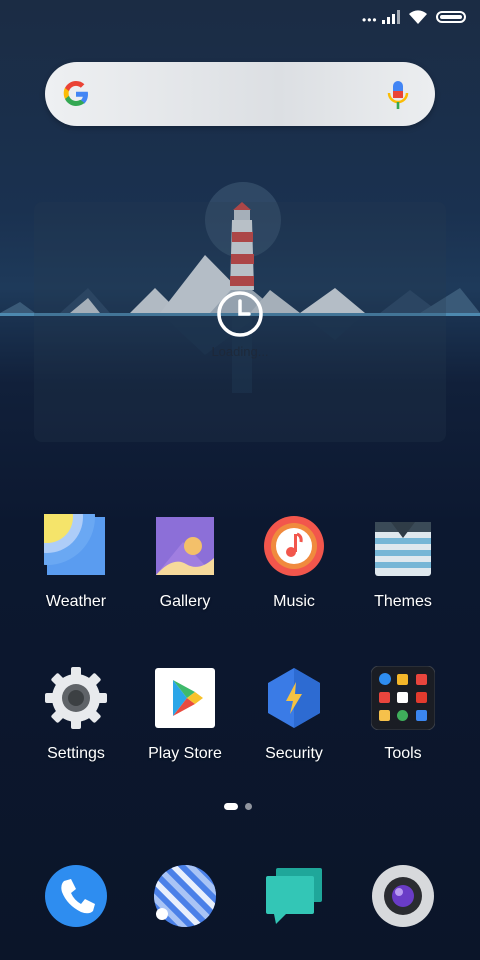 This screenshot has height=960, width=480. I want to click on google-search-bar, so click(240, 94).